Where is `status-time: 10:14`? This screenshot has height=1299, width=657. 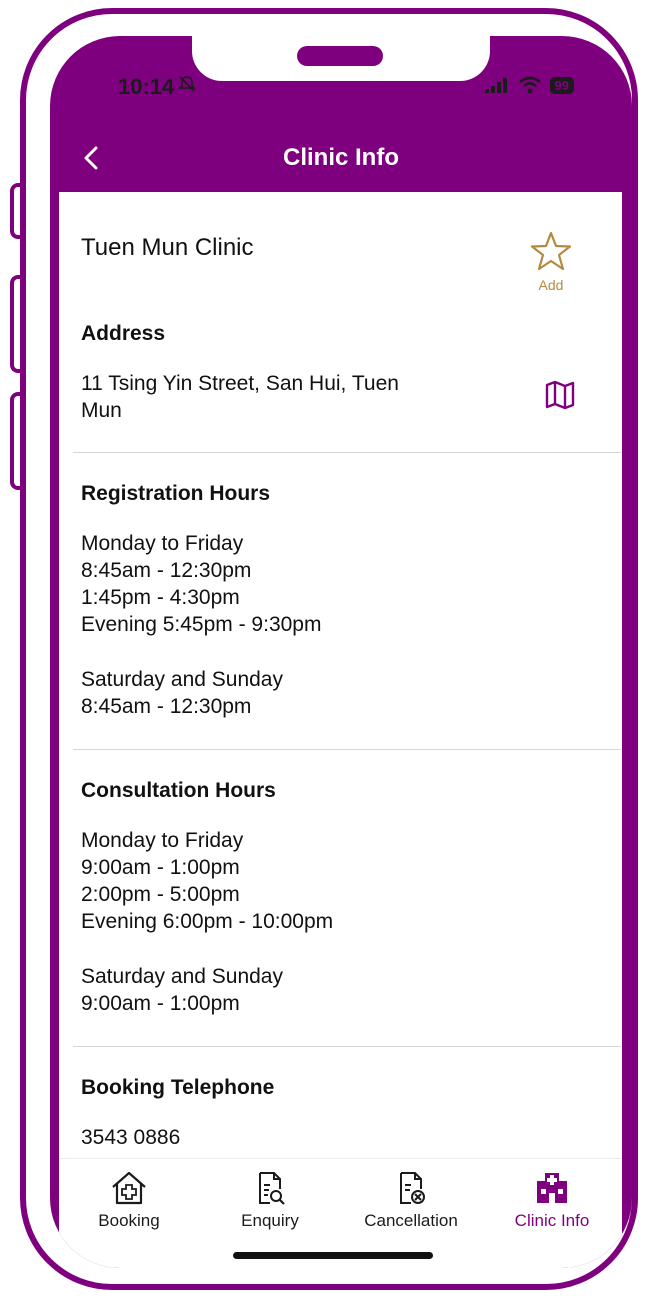
status-time: 10:14 is located at coordinates (146, 86).